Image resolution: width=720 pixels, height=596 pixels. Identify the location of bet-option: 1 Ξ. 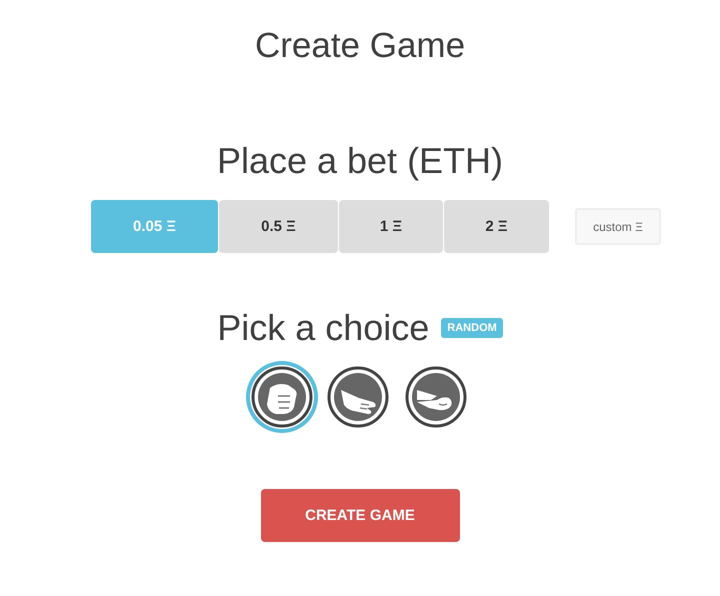
(391, 226).